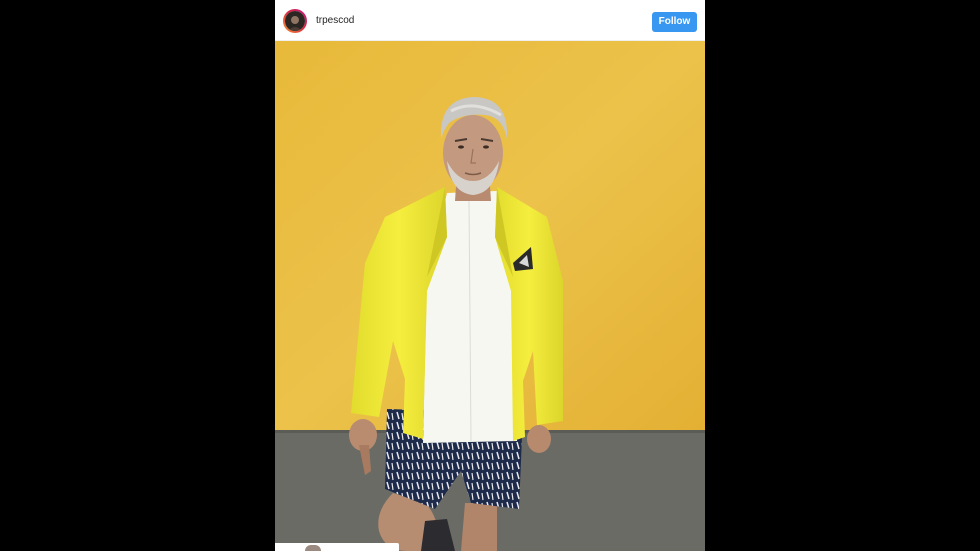 This screenshot has width=980, height=551. I want to click on profile-avatar-icon, so click(295, 21).